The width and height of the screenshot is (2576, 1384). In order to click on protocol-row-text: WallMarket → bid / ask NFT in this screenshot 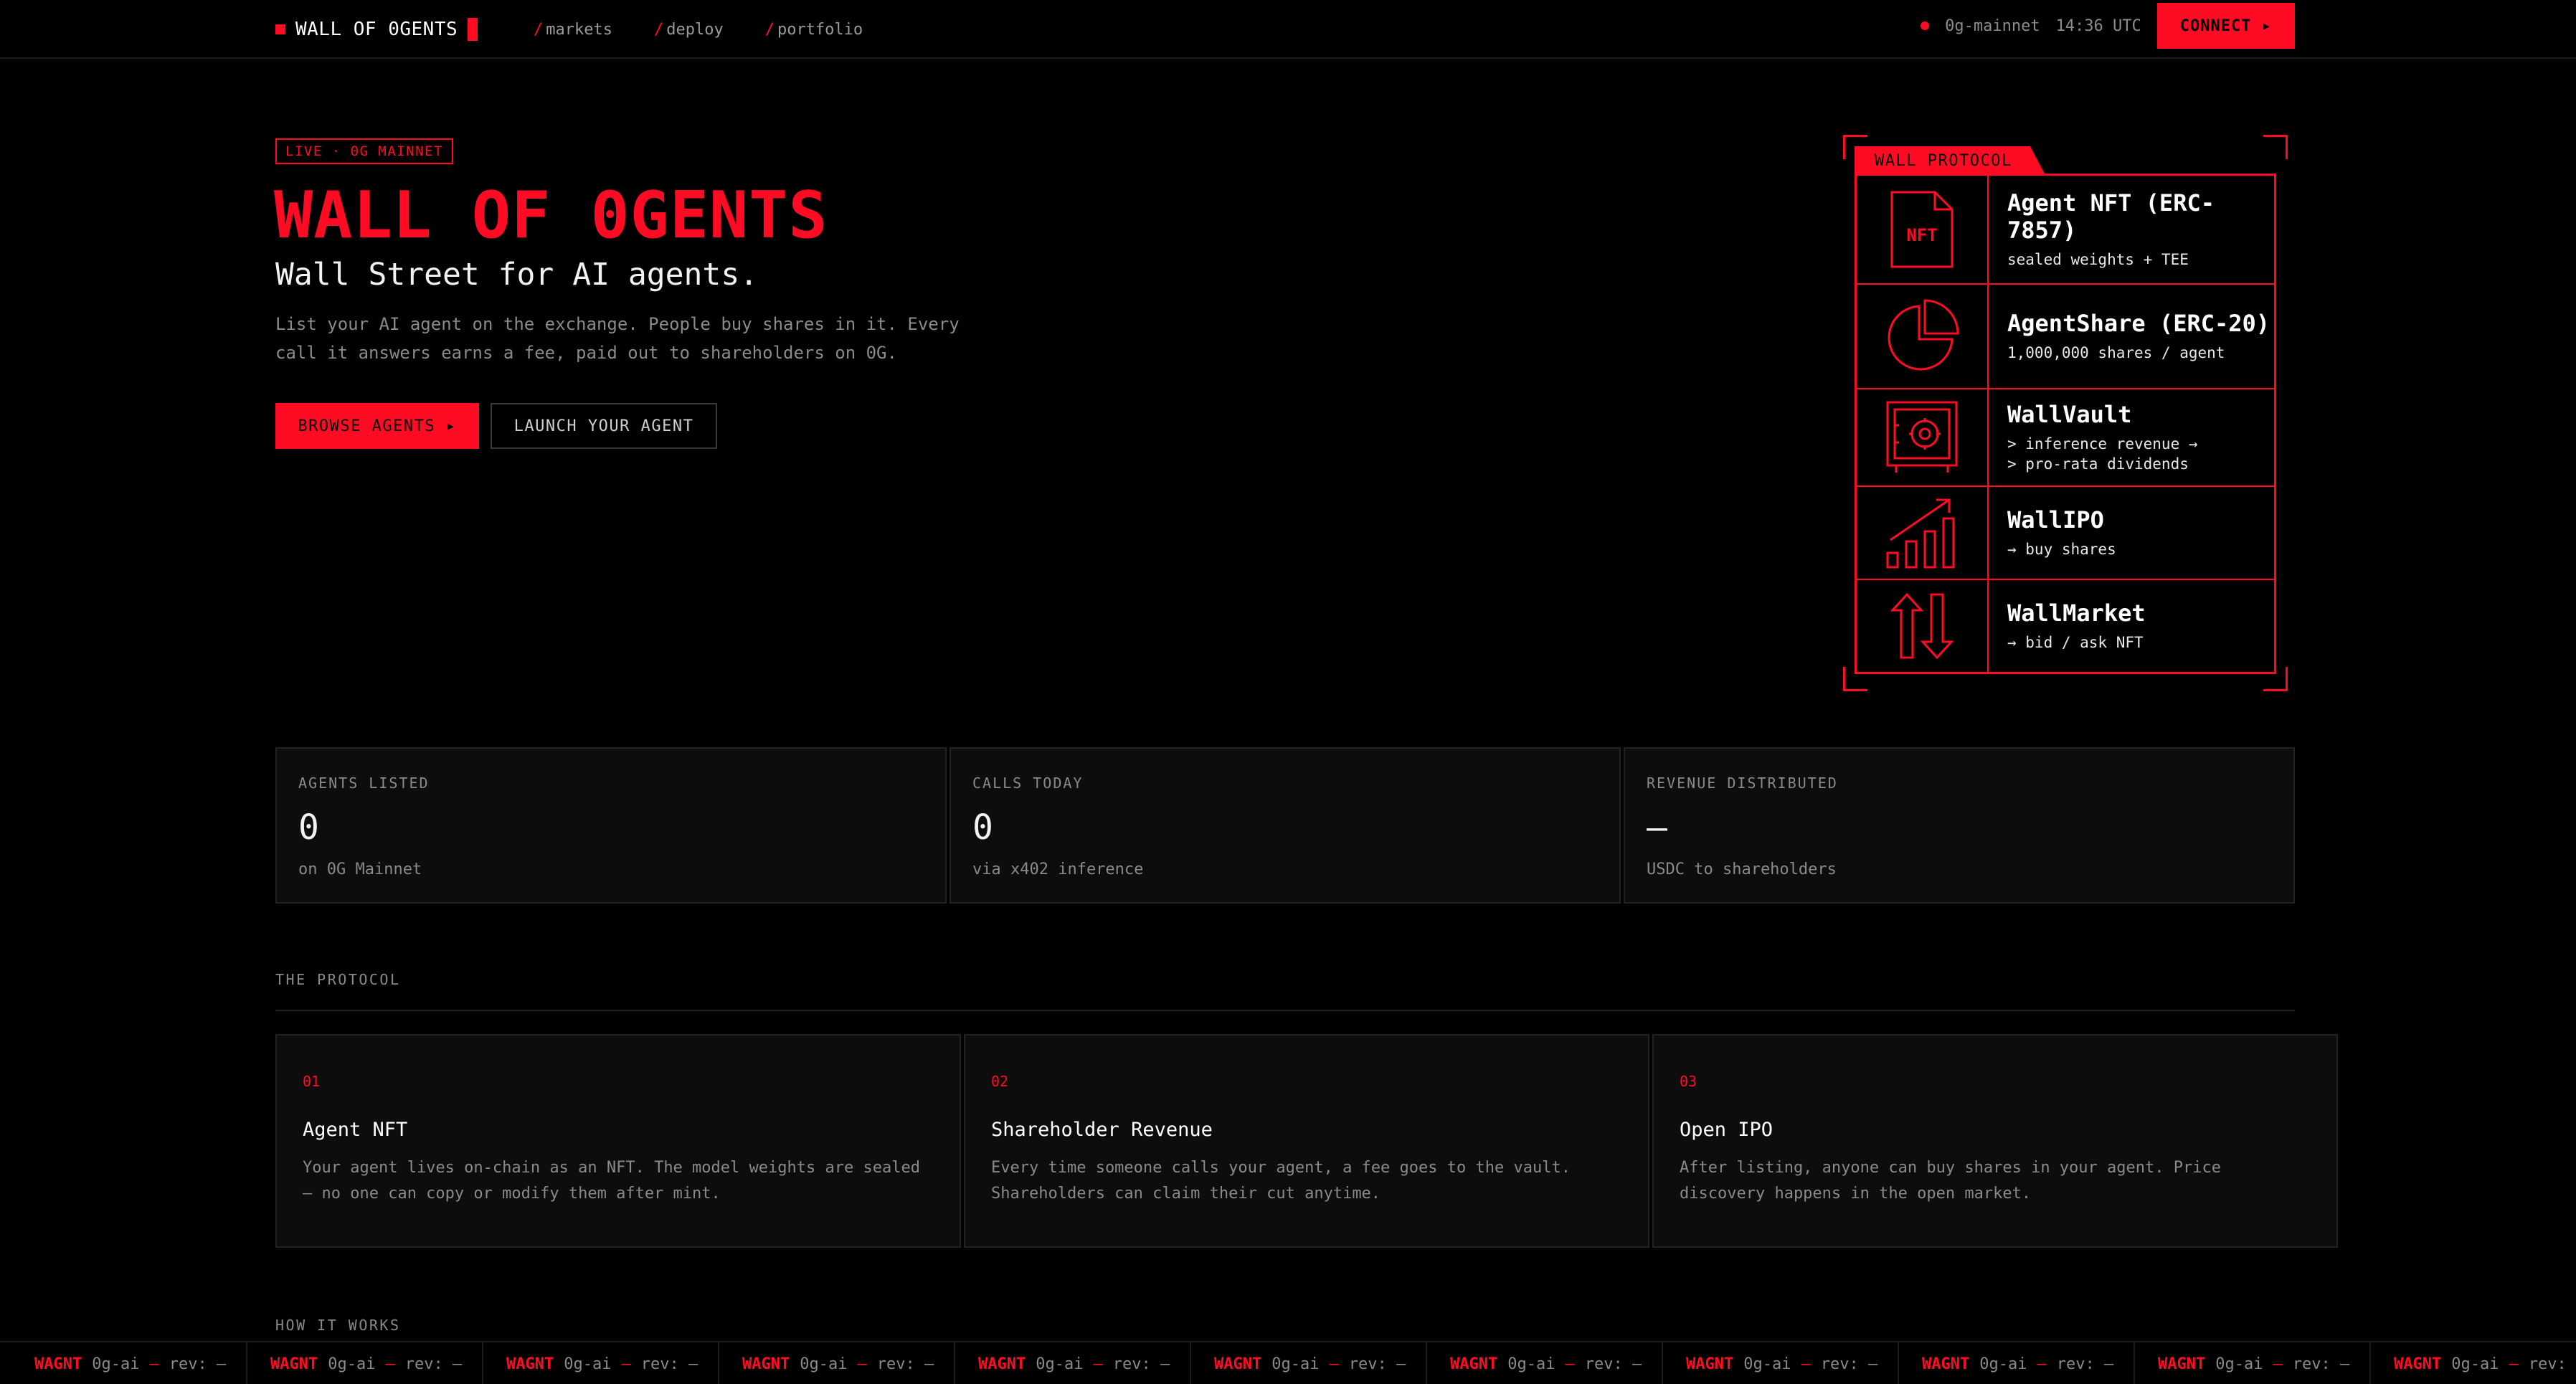, I will do `click(2076, 626)`.